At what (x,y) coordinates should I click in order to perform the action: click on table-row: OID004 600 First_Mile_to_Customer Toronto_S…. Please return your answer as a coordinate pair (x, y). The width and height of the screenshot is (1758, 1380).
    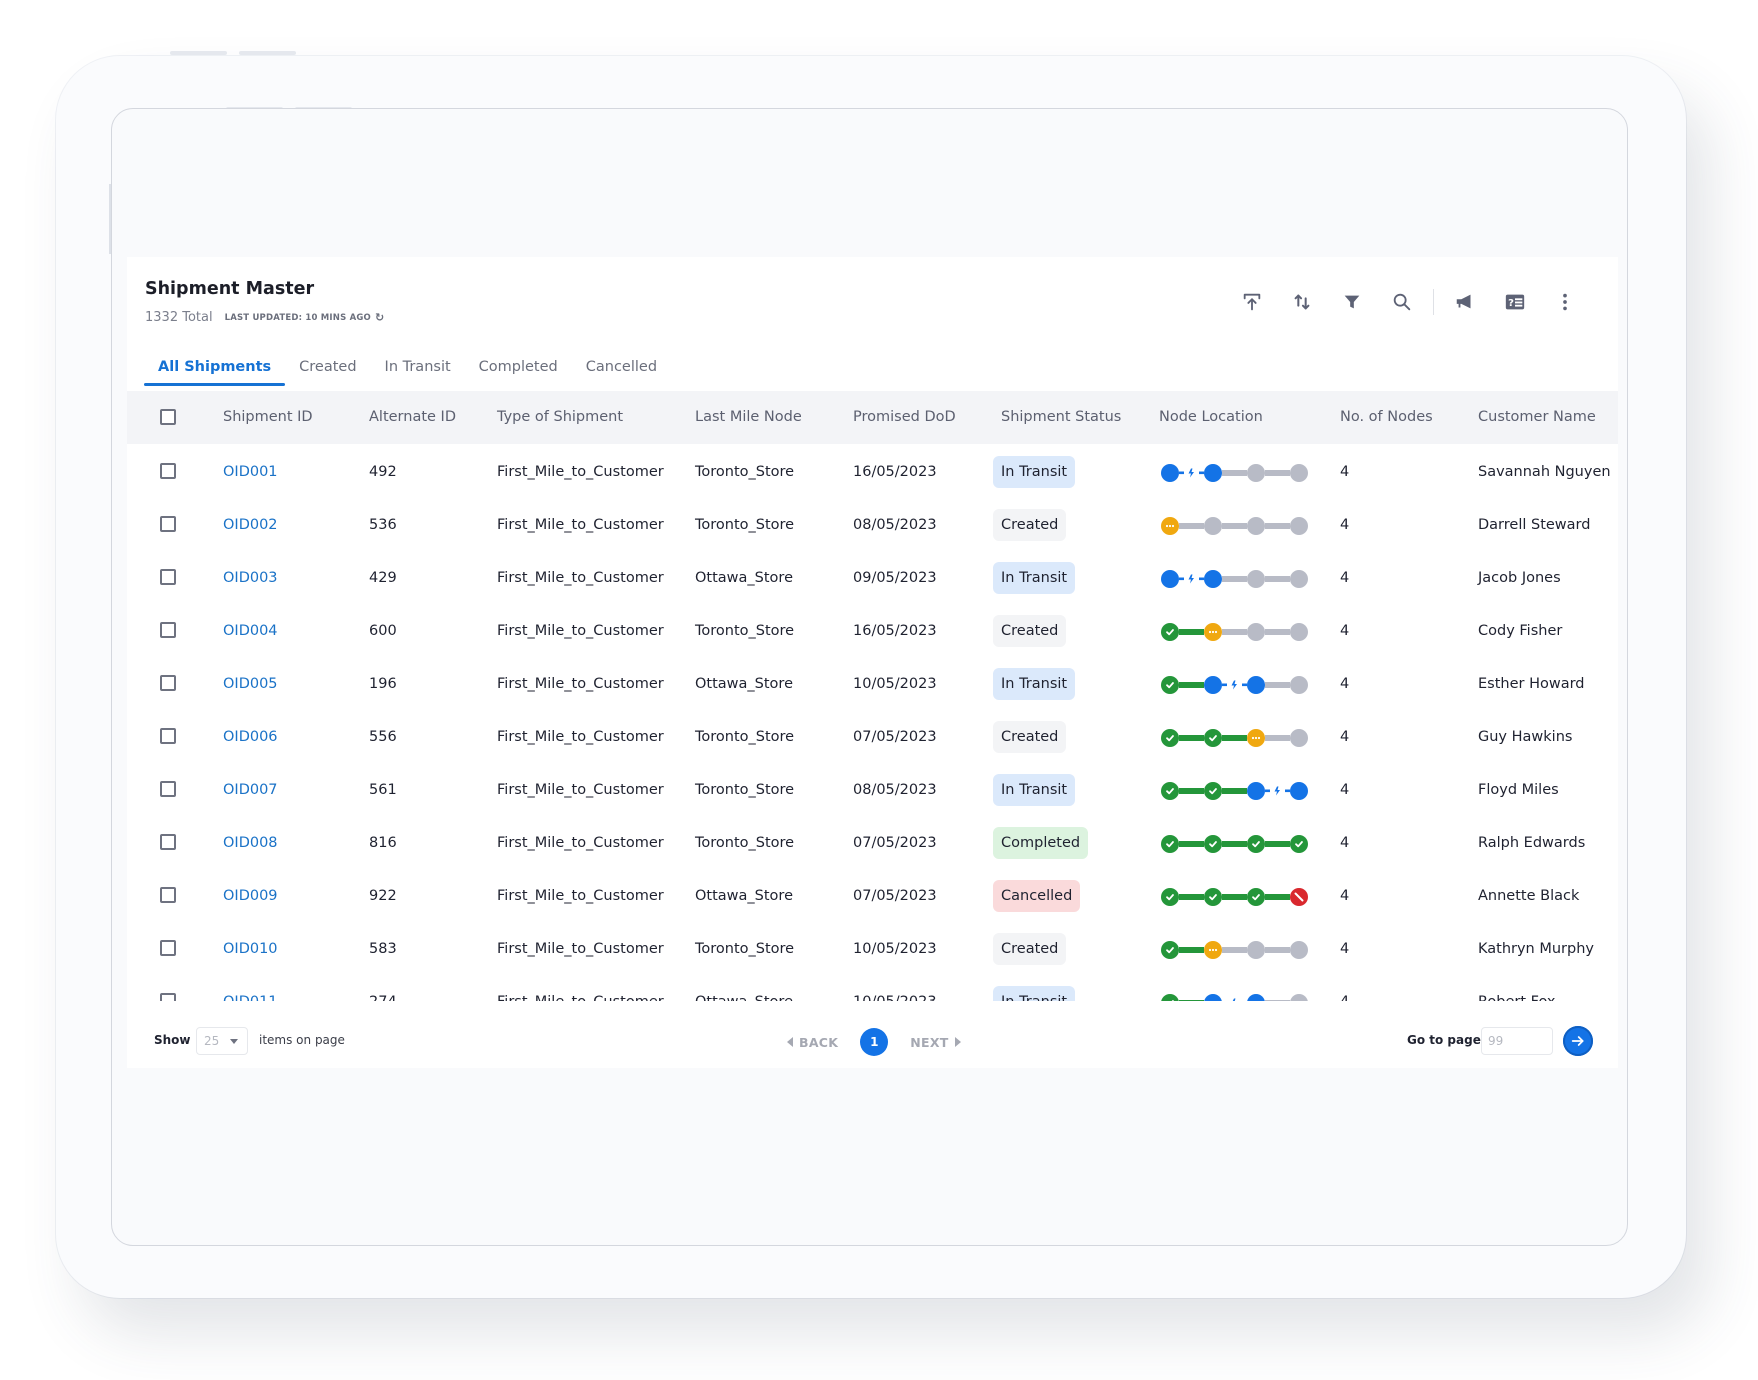
    Looking at the image, I should click on (872, 631).